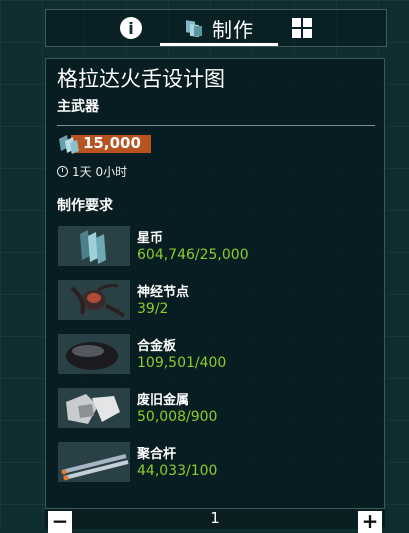 The image size is (409, 533). What do you see at coordinates (233, 29) in the screenshot?
I see `tab-craft-label: 制作` at bounding box center [233, 29].